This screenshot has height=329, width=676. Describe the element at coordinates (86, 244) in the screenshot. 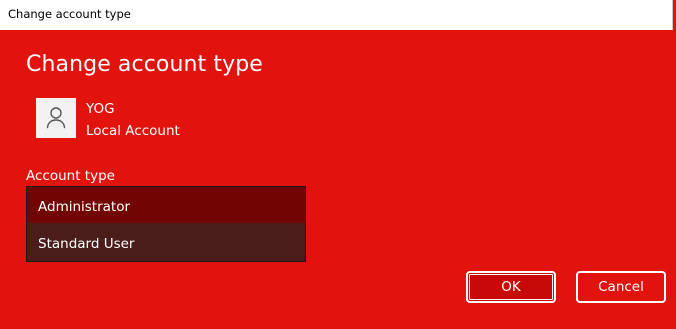

I see `option-label: Standard User` at that location.